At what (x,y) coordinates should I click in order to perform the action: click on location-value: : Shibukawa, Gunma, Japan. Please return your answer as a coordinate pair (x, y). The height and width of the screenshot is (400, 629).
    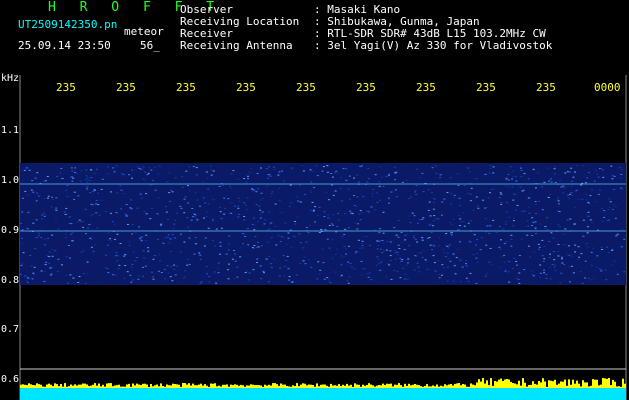
    Looking at the image, I should click on (397, 21).